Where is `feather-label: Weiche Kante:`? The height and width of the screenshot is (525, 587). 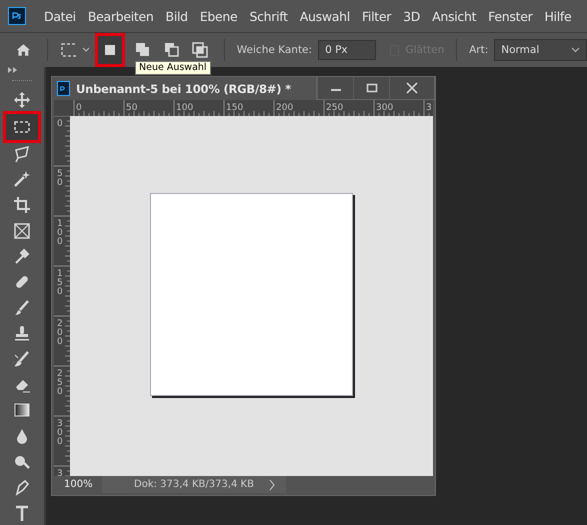
feather-label: Weiche Kante: is located at coordinates (274, 50).